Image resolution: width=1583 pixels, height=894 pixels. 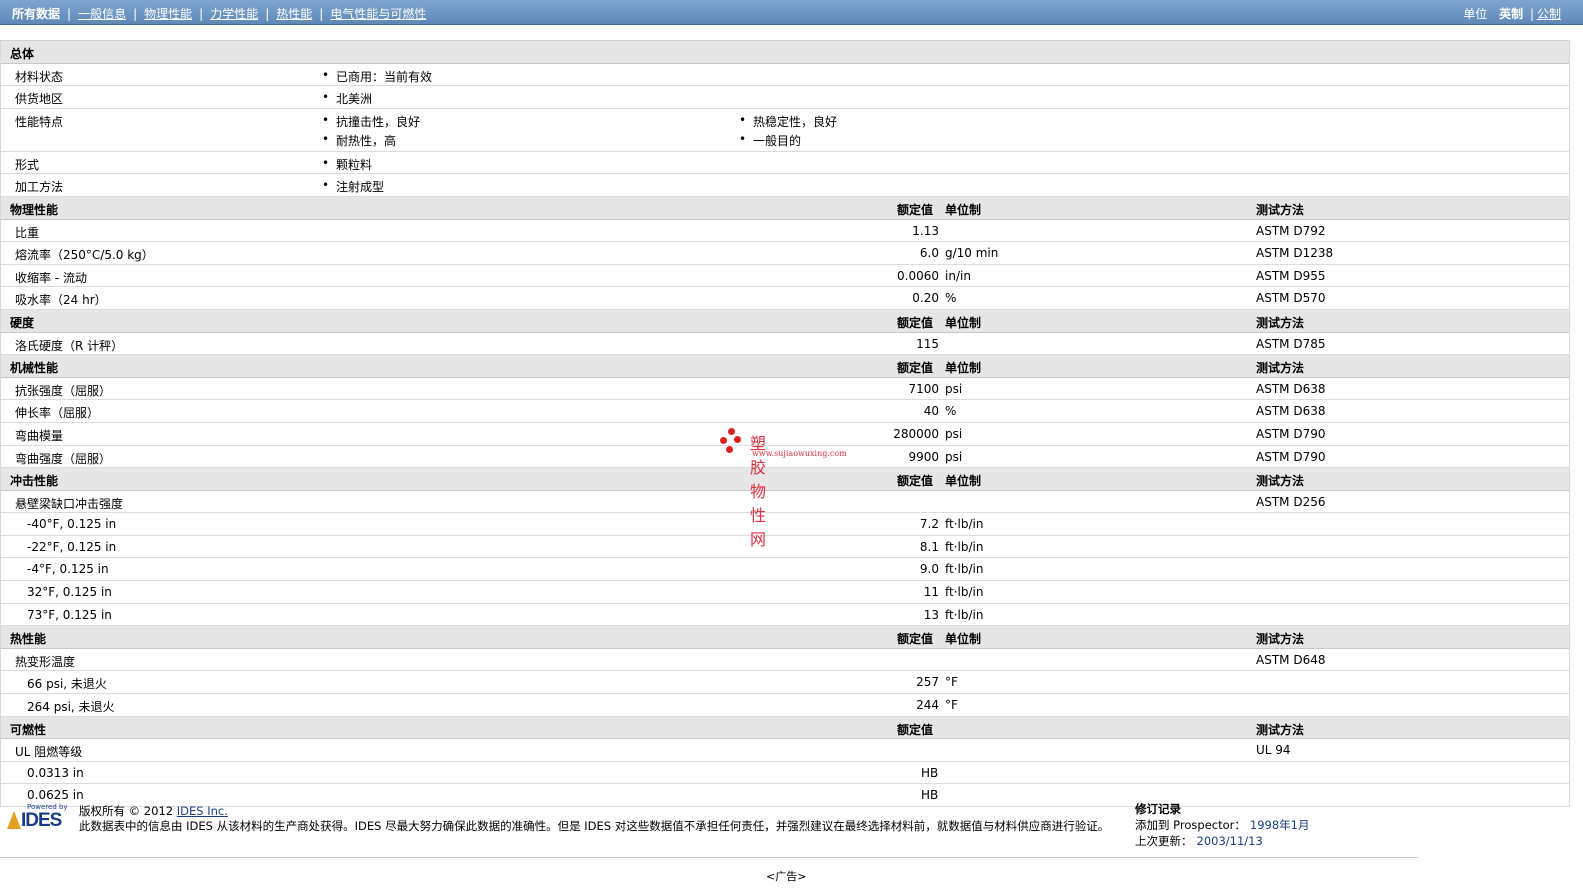 I want to click on unit-metric-link: 公制, so click(x=1549, y=14).